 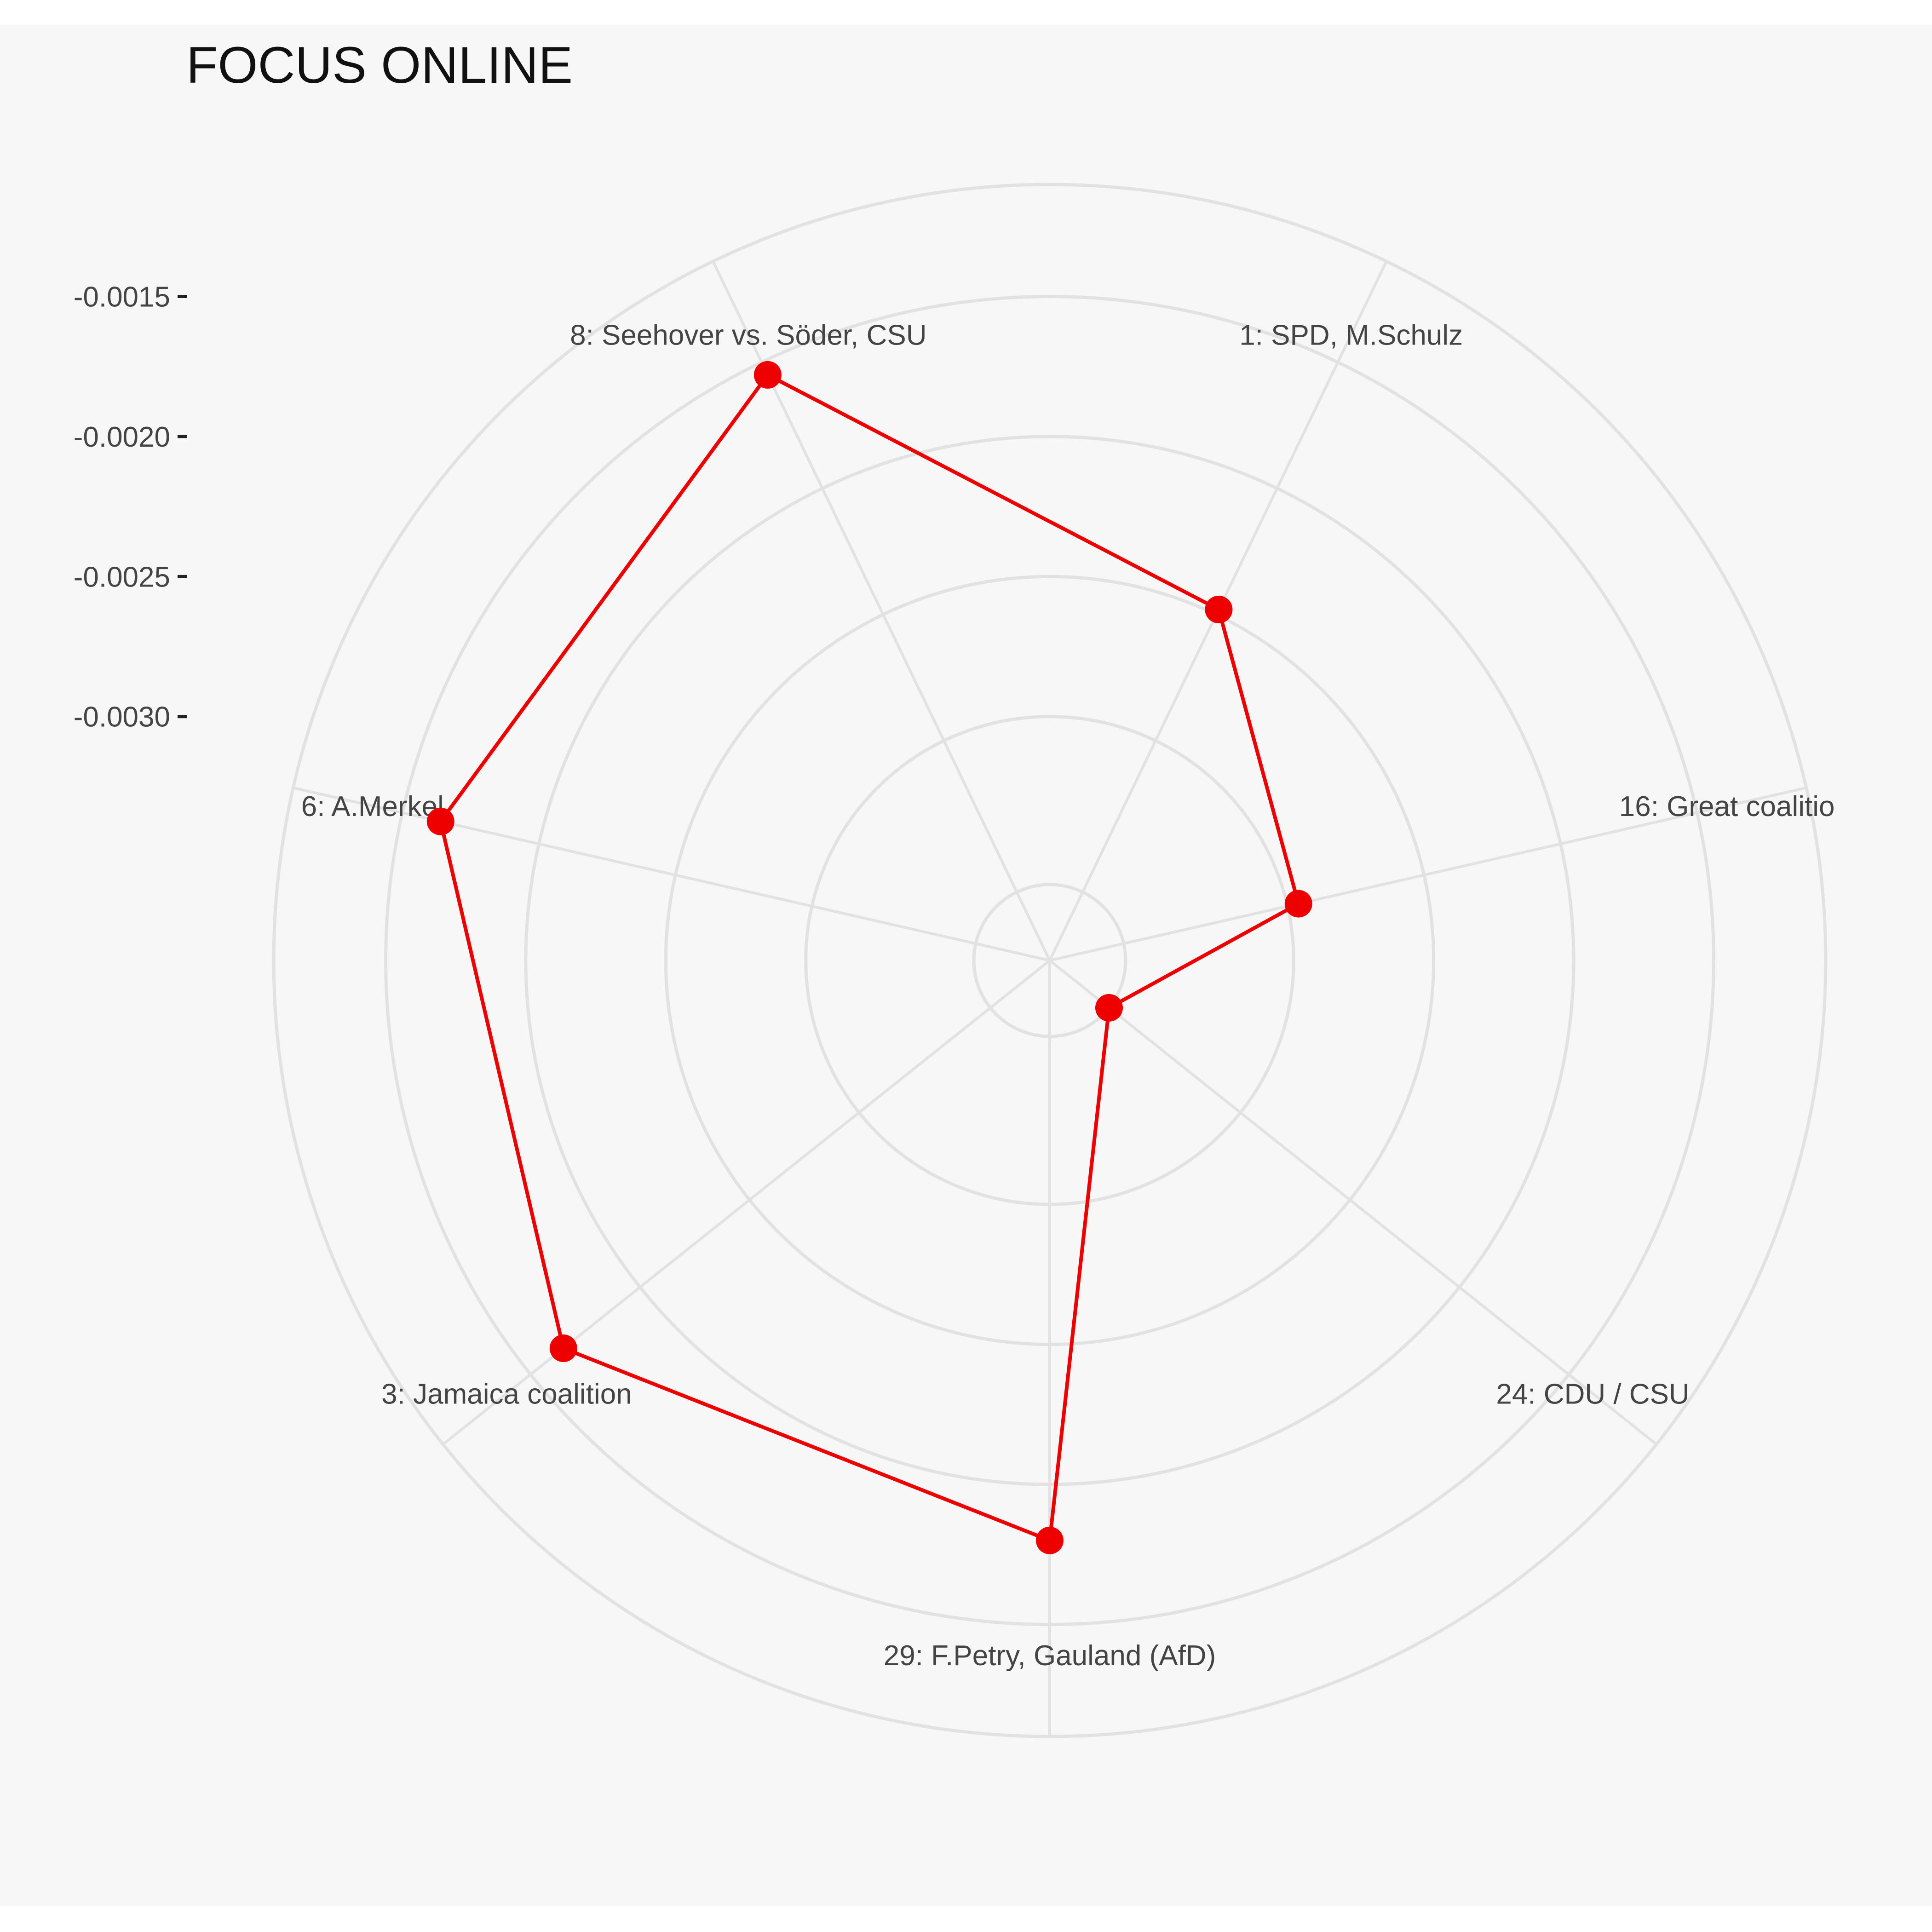 What do you see at coordinates (1050, 1656) in the screenshot?
I see `category-label: 29: F.Petry, Gauland (AfD)` at bounding box center [1050, 1656].